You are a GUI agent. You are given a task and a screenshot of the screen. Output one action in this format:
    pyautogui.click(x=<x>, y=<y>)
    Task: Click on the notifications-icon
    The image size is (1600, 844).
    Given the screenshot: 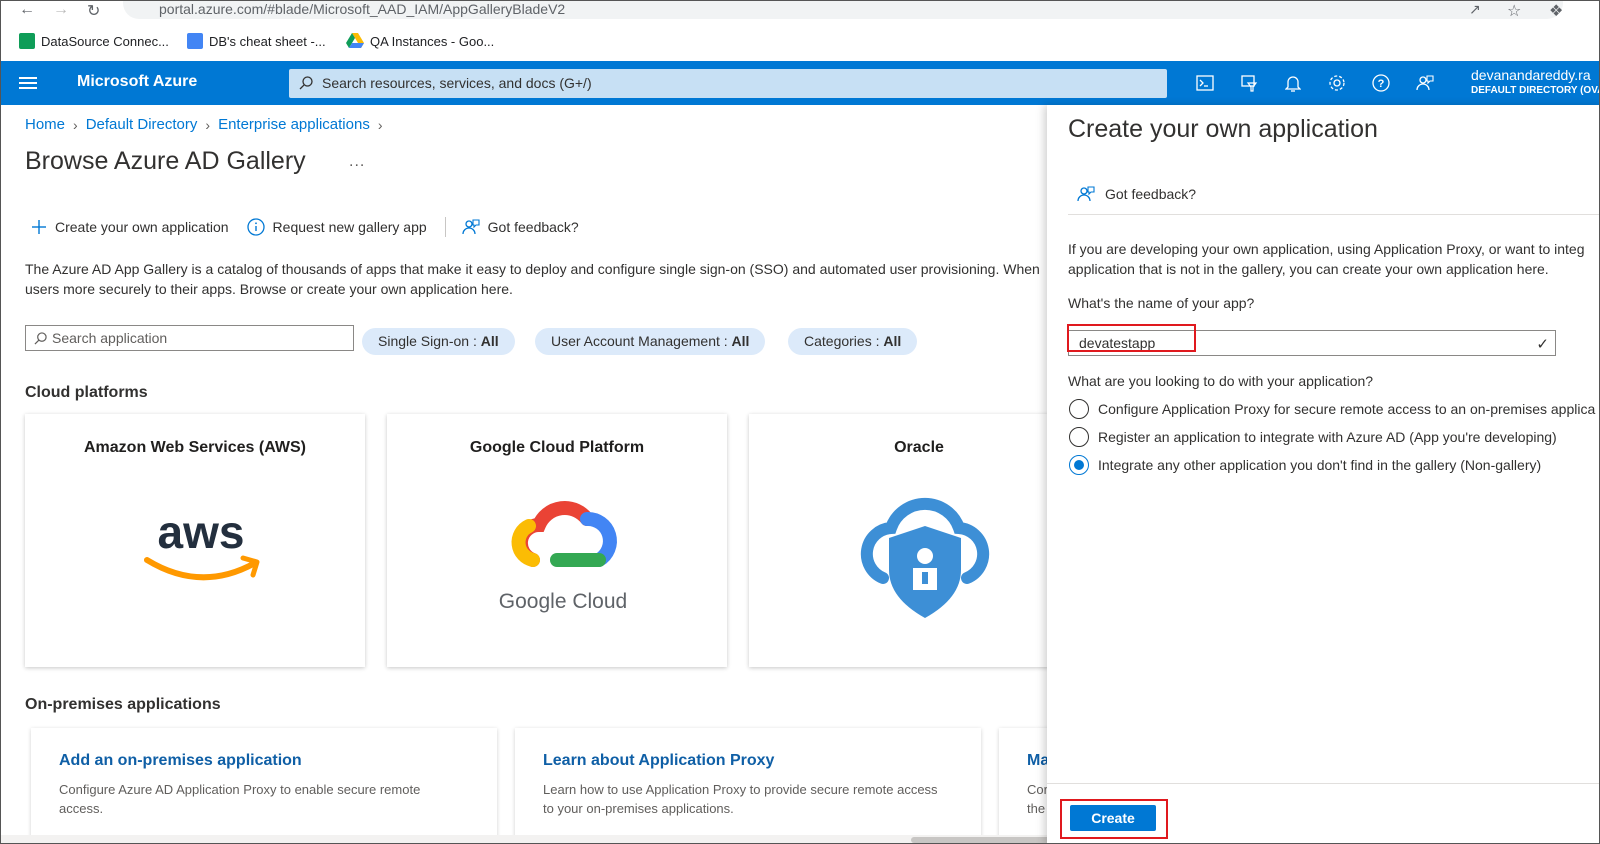 What is the action you would take?
    pyautogui.click(x=1293, y=83)
    